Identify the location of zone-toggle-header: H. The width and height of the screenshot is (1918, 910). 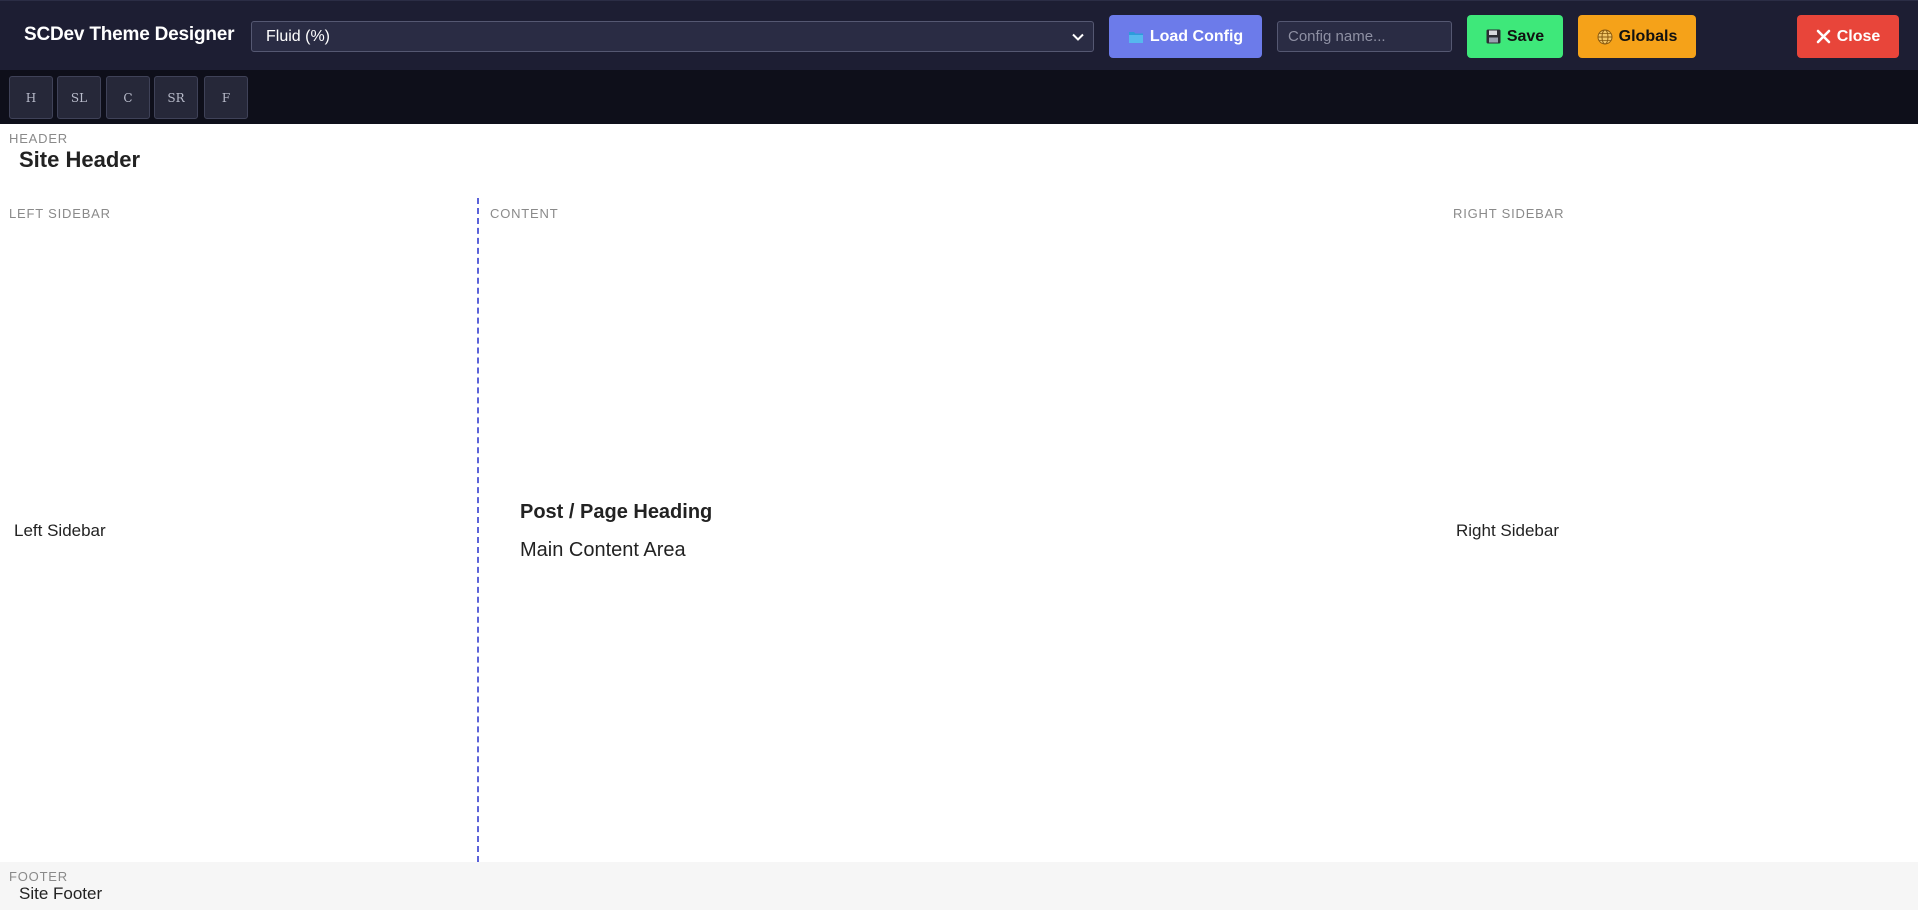
(31, 97).